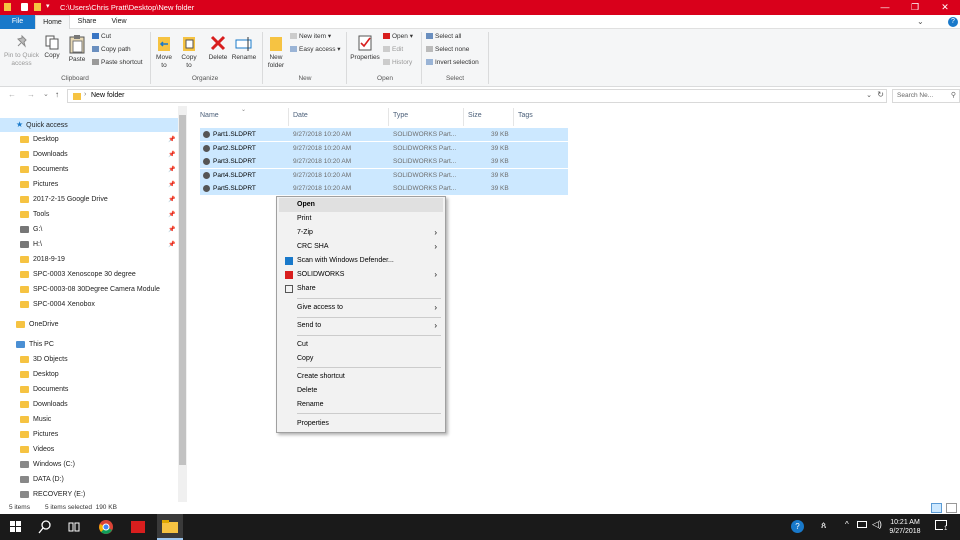  I want to click on menu-item-solidworks: SOLIDWORKS ›, so click(361, 275).